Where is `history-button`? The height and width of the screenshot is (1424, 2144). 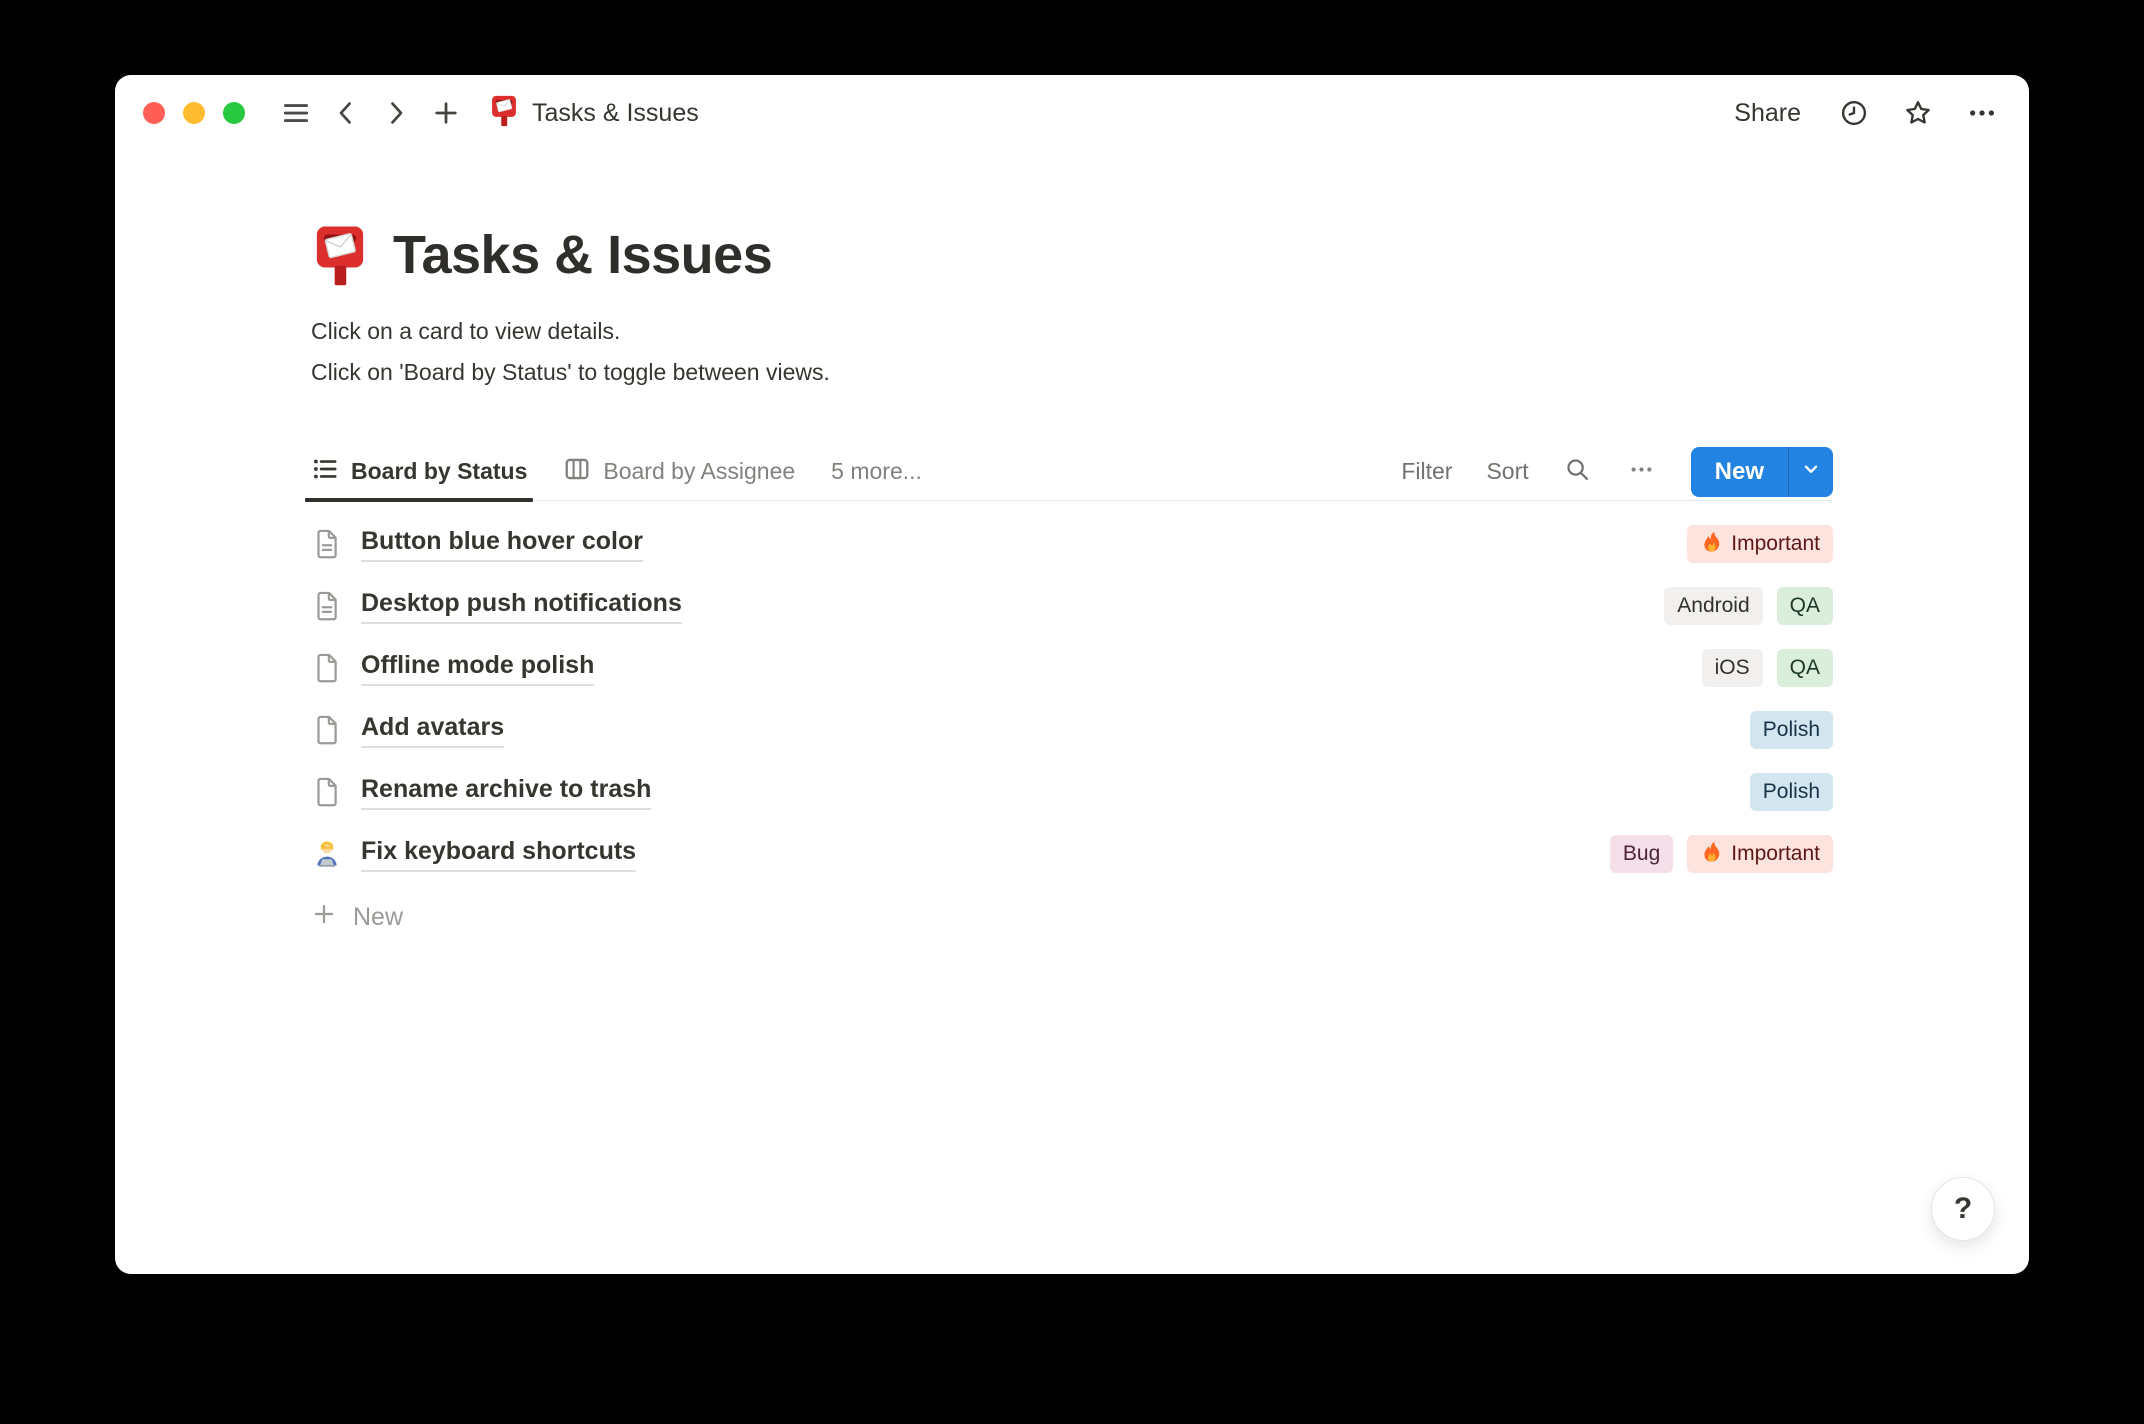 history-button is located at coordinates (1854, 113).